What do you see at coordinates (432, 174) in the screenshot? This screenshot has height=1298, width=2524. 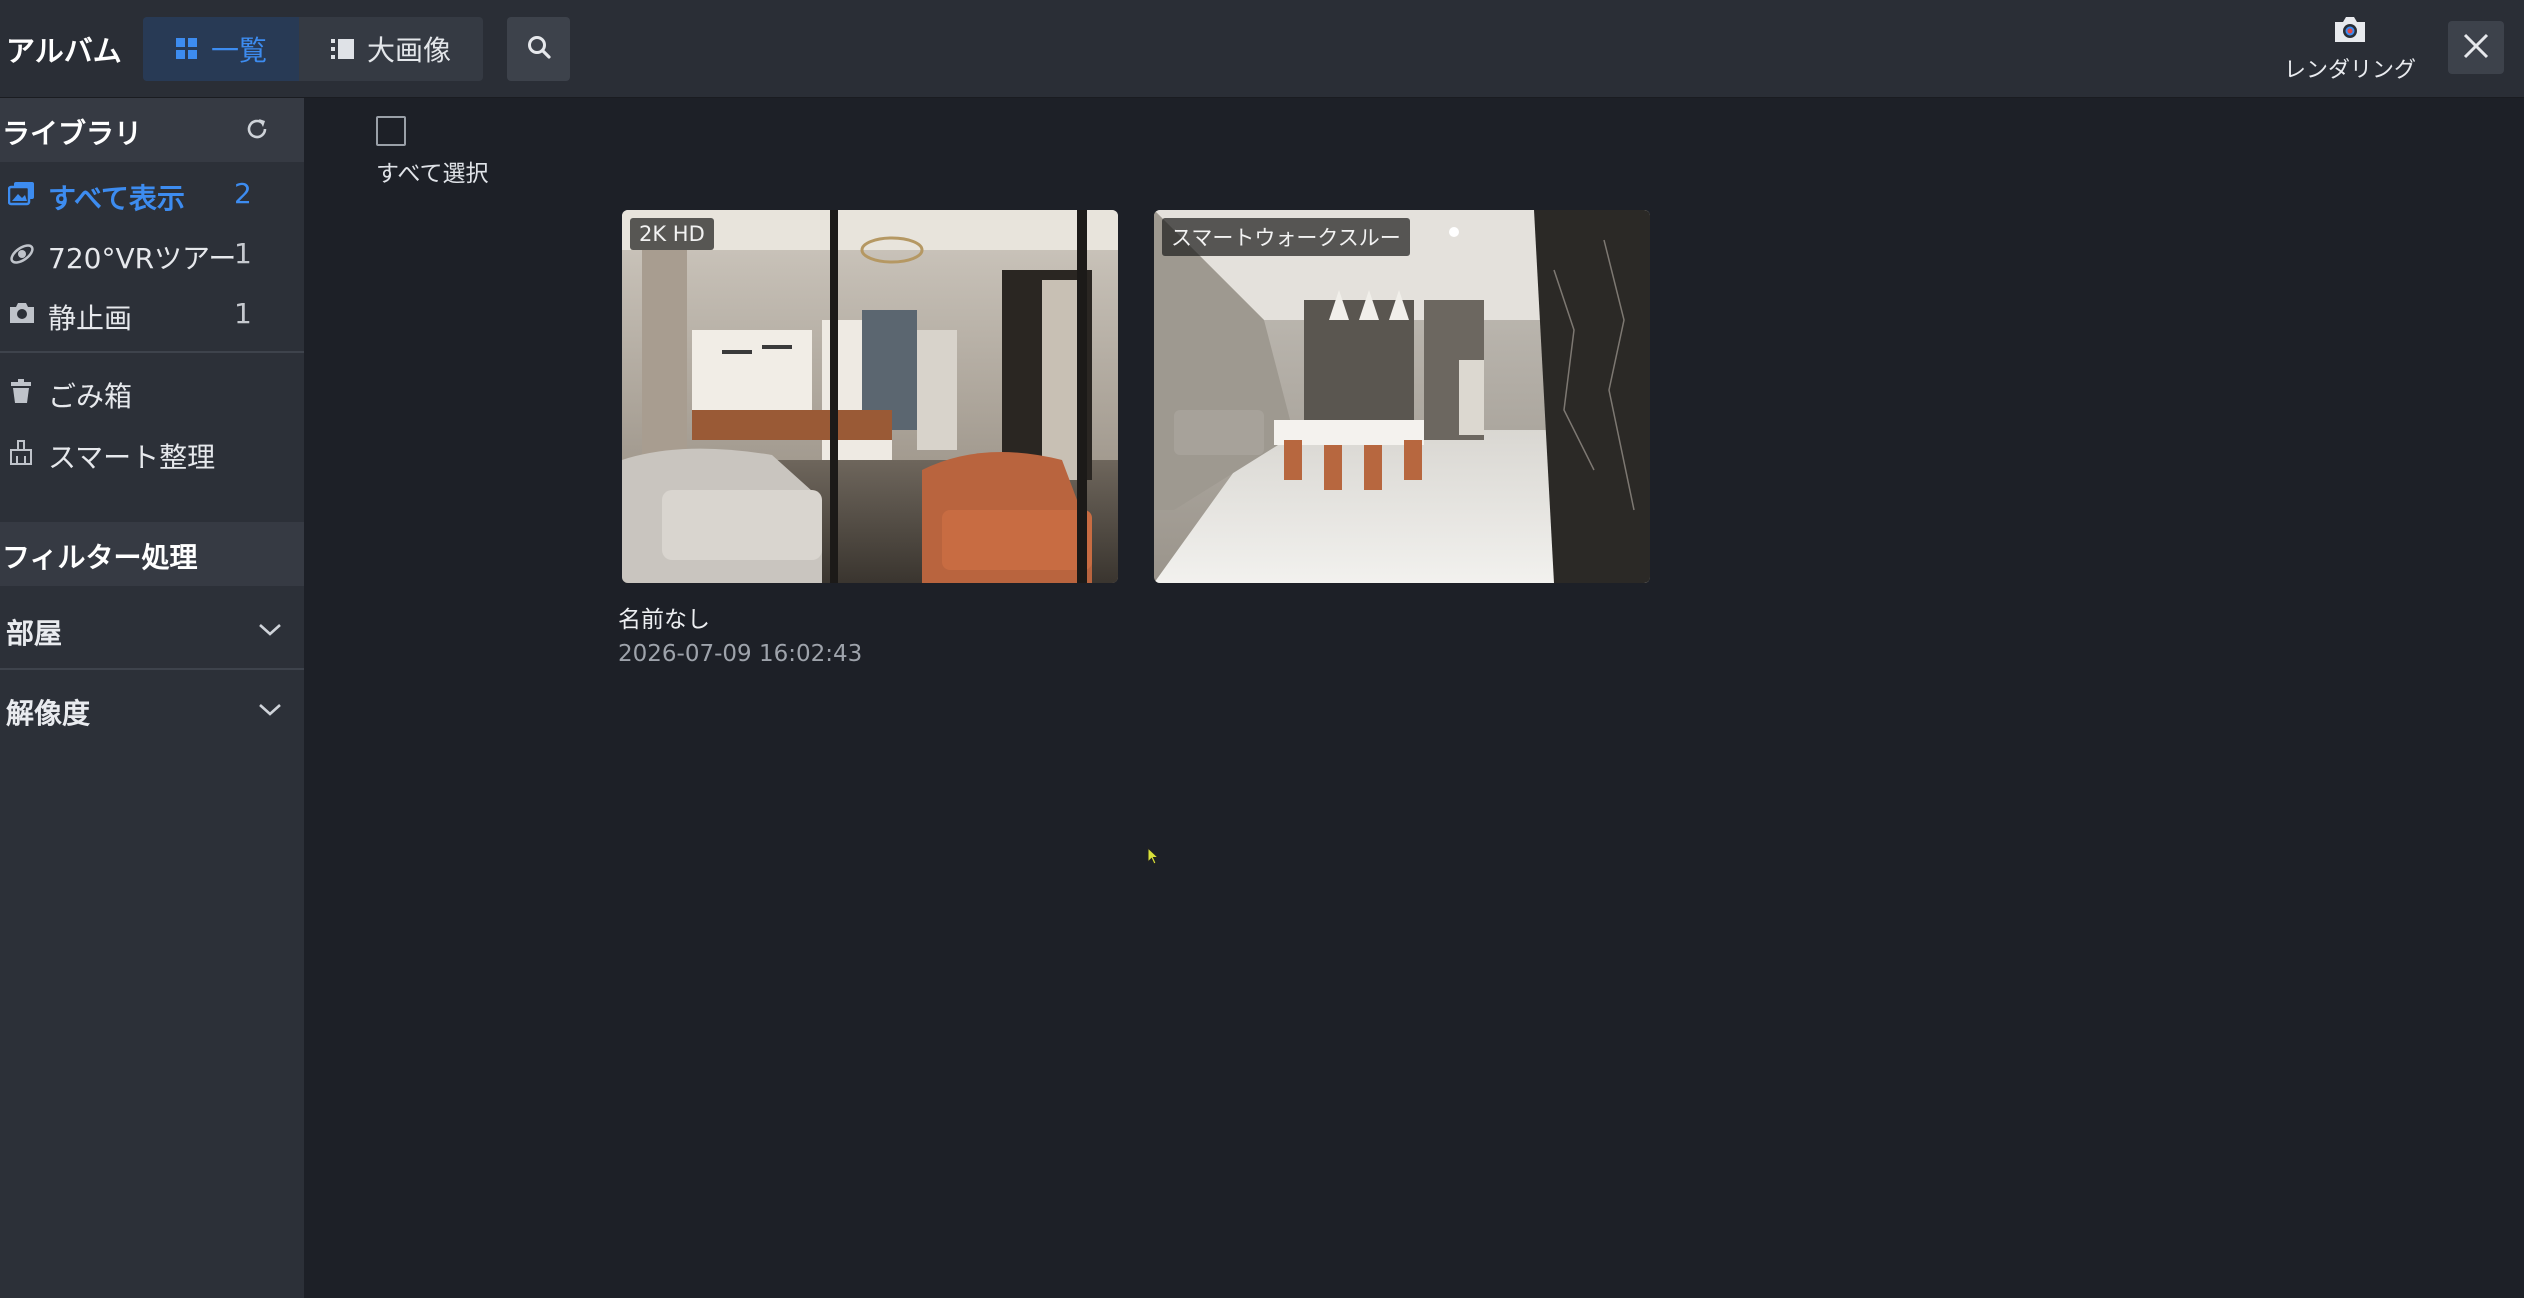 I see `select-all-label: すべて選択` at bounding box center [432, 174].